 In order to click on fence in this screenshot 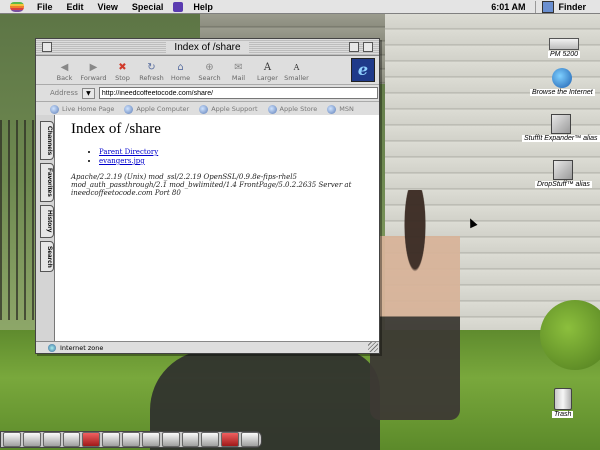, I will do `click(20, 220)`.